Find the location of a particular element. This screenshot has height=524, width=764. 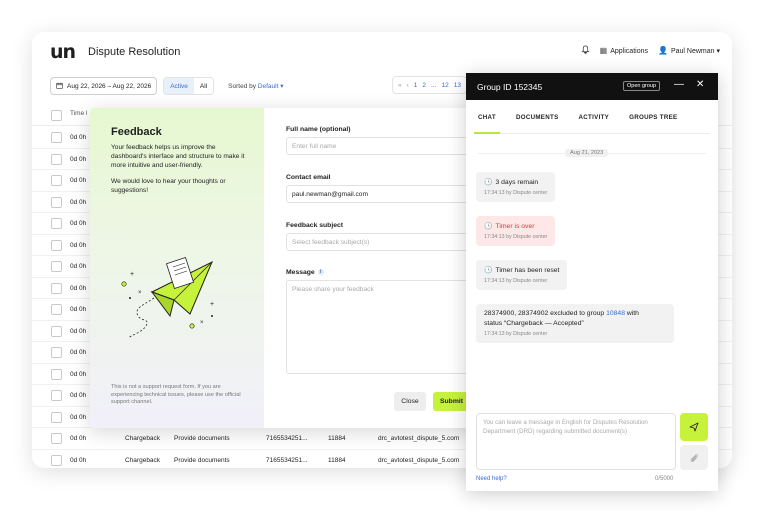

tab-activity: ACTIVITY is located at coordinates (594, 122).